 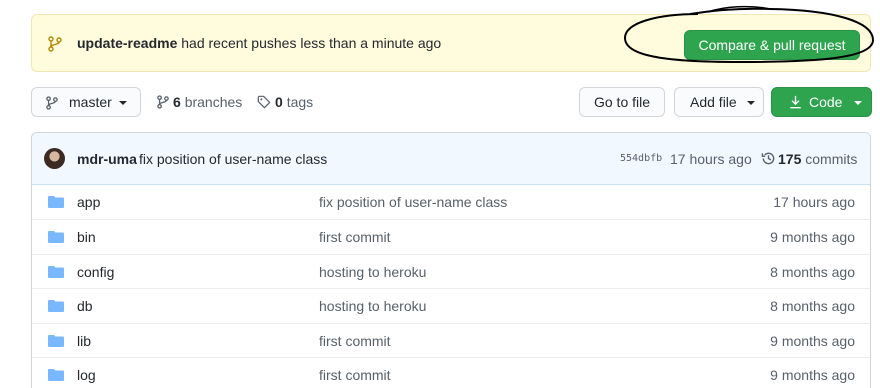 I want to click on add-file-button: Add file, so click(x=719, y=102).